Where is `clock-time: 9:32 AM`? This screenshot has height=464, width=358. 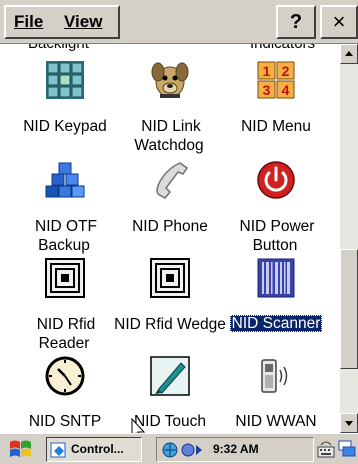 clock-time: 9:32 AM is located at coordinates (236, 449).